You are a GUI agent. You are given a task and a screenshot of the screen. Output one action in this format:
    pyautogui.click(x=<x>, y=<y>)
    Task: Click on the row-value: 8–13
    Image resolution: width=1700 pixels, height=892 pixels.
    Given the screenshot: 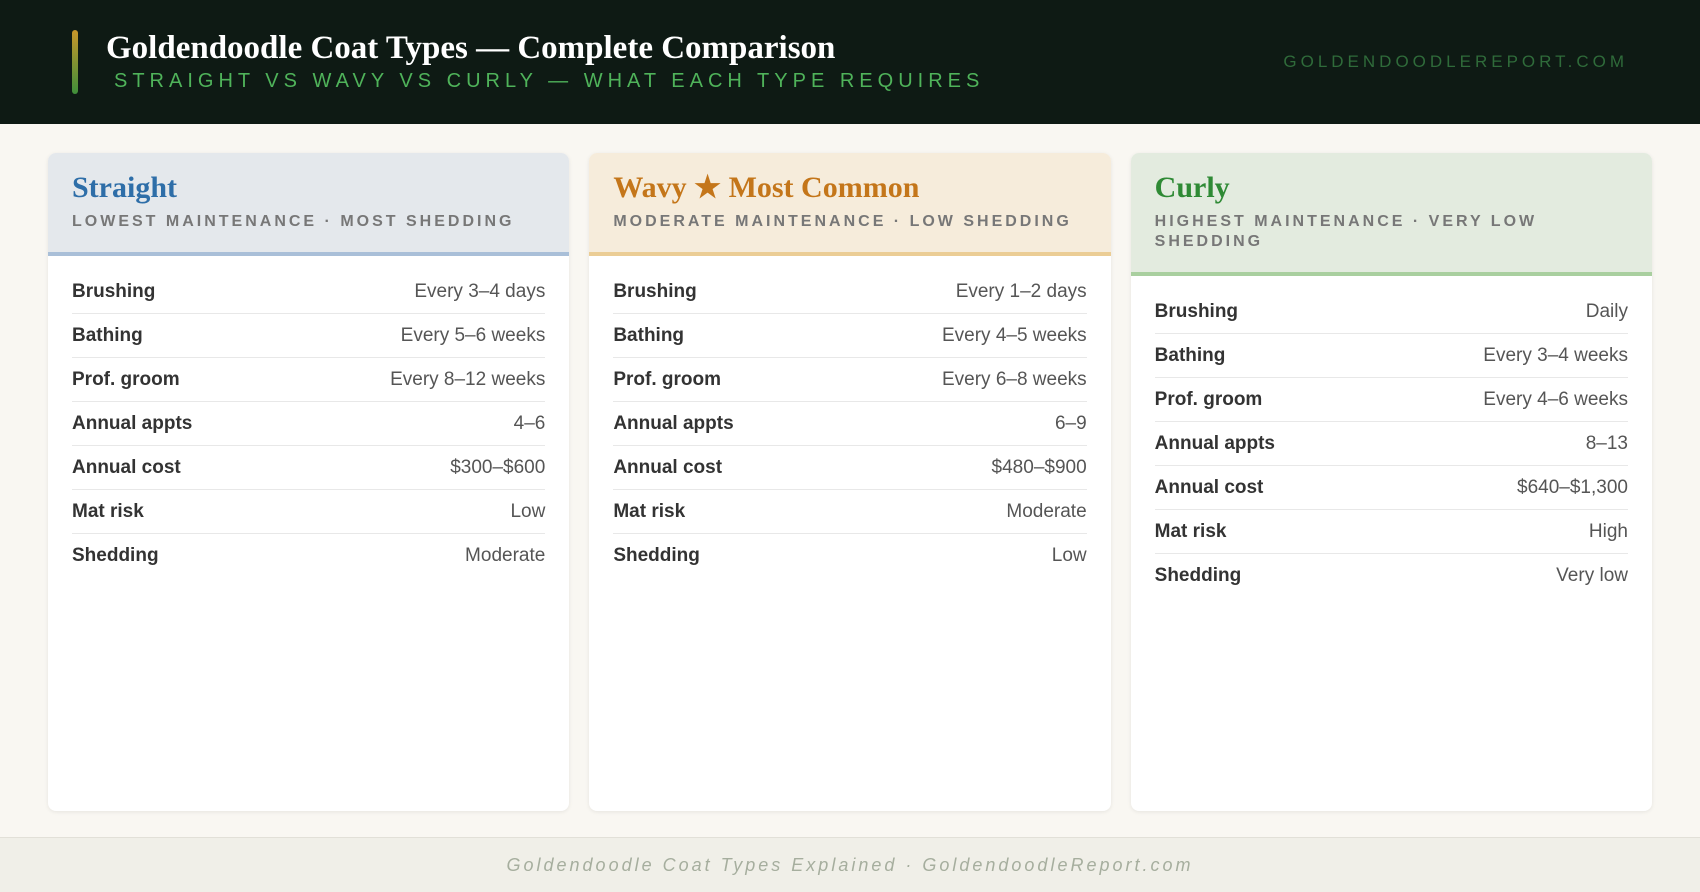 What is the action you would take?
    pyautogui.click(x=1606, y=443)
    